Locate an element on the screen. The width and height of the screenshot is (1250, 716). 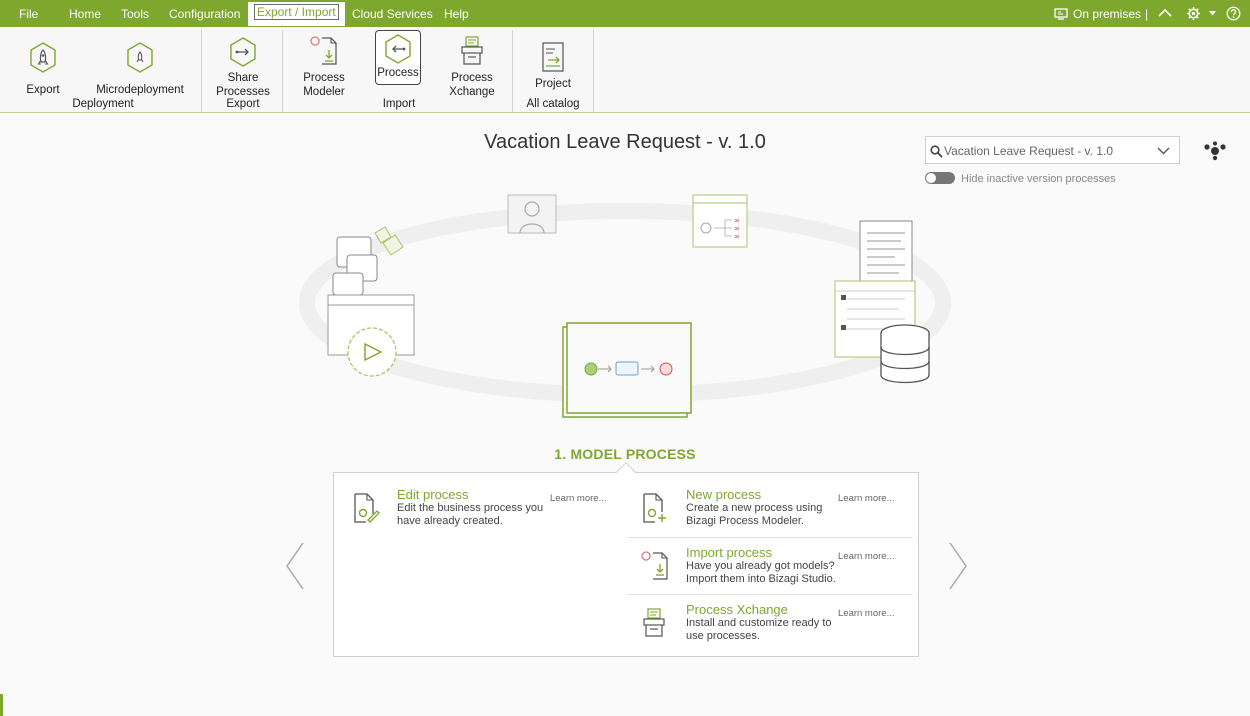
process-modeler-label-2: Modeler is located at coordinates (324, 92).